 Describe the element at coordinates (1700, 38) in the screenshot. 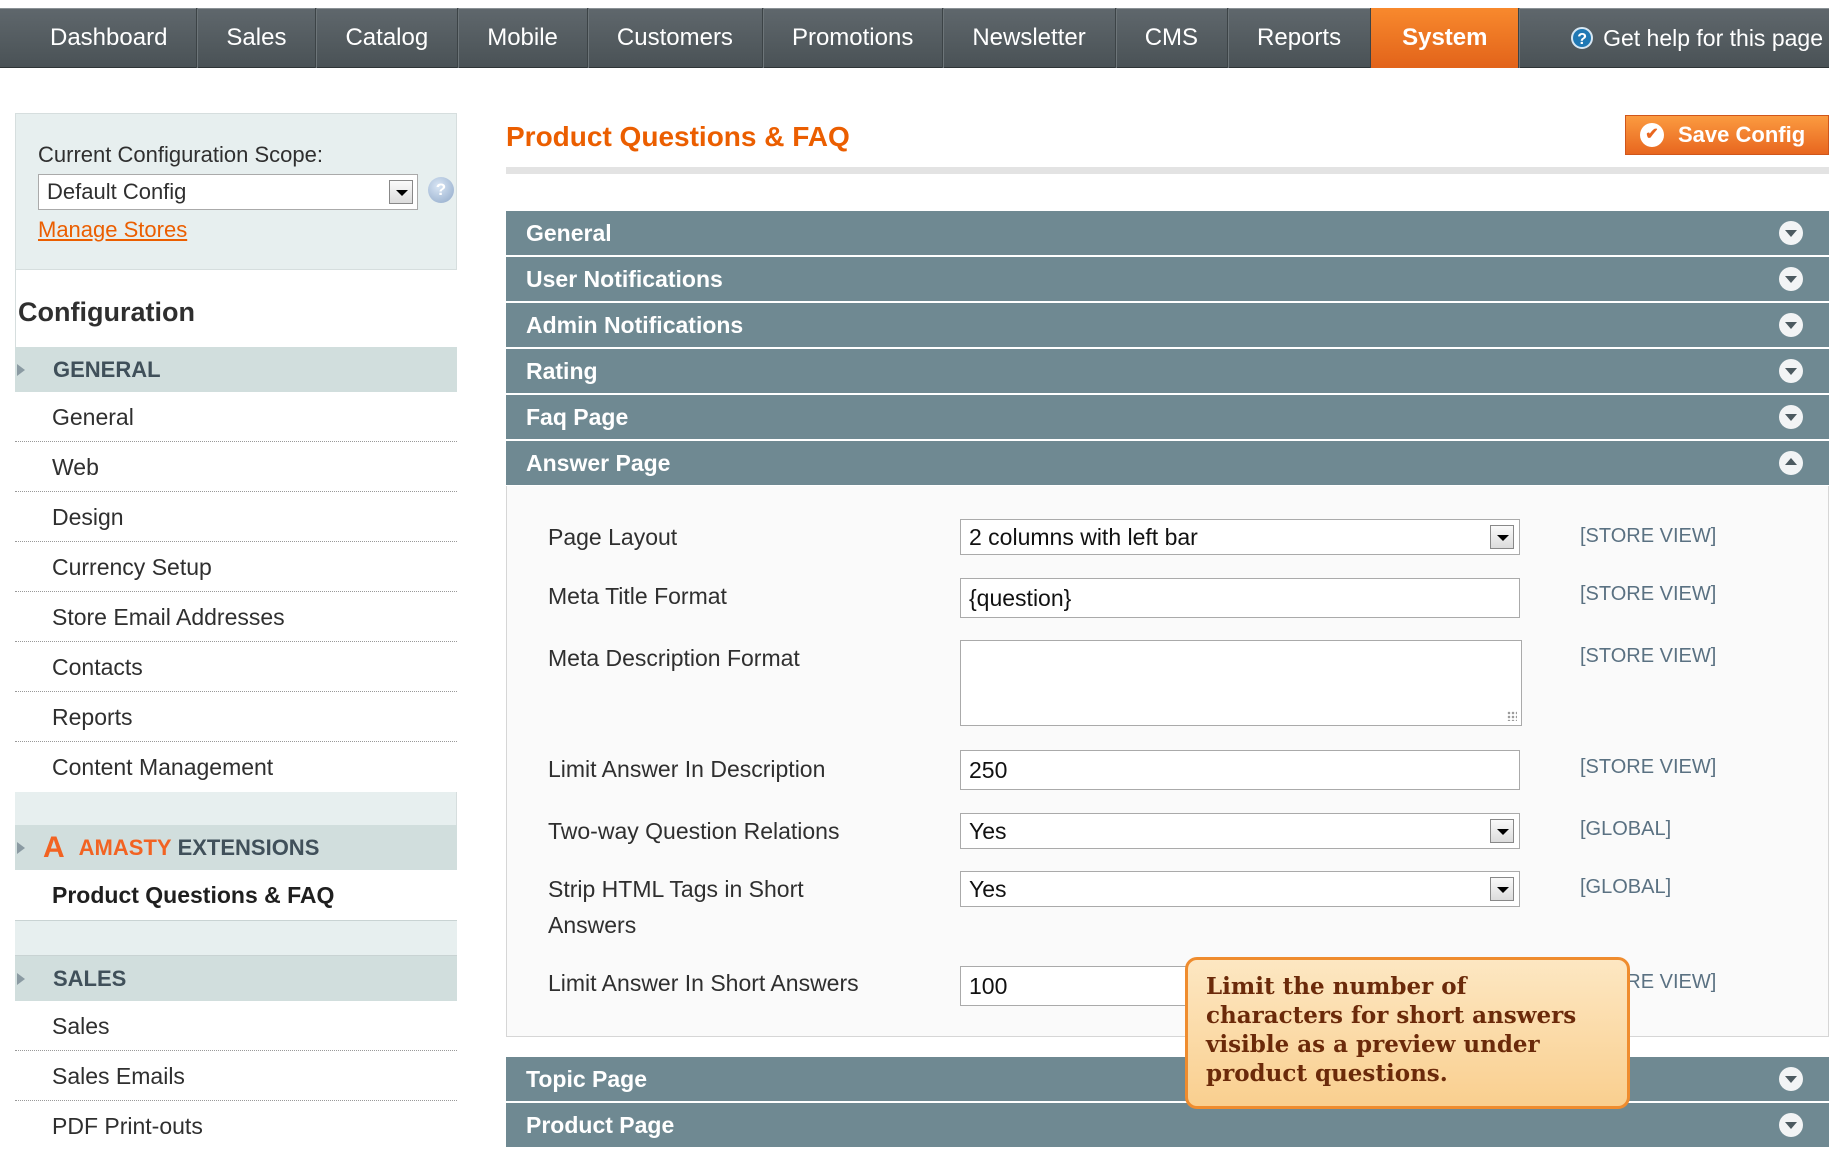

I see `help-link: ? Get help for this page` at that location.